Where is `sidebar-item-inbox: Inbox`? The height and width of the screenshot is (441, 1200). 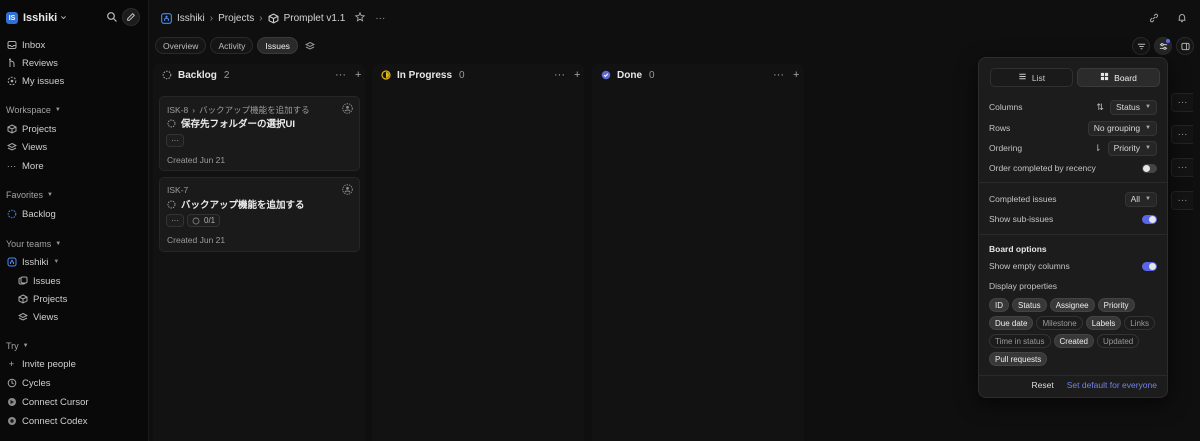 sidebar-item-inbox: Inbox is located at coordinates (25, 45).